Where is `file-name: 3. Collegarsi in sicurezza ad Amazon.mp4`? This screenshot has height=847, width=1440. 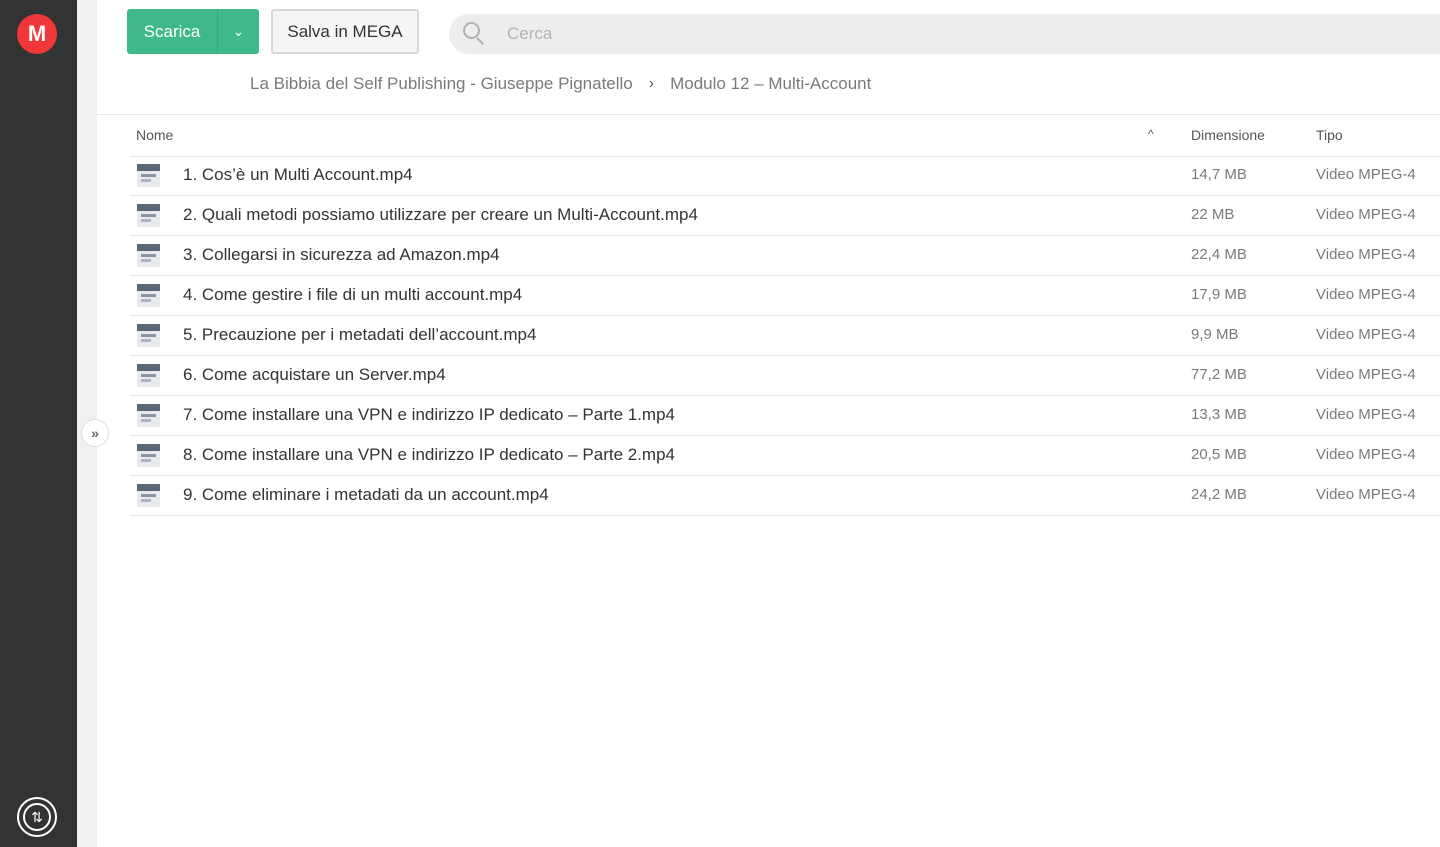
file-name: 3. Collegarsi in sicurezza ad Amazon.mp4 is located at coordinates (341, 254).